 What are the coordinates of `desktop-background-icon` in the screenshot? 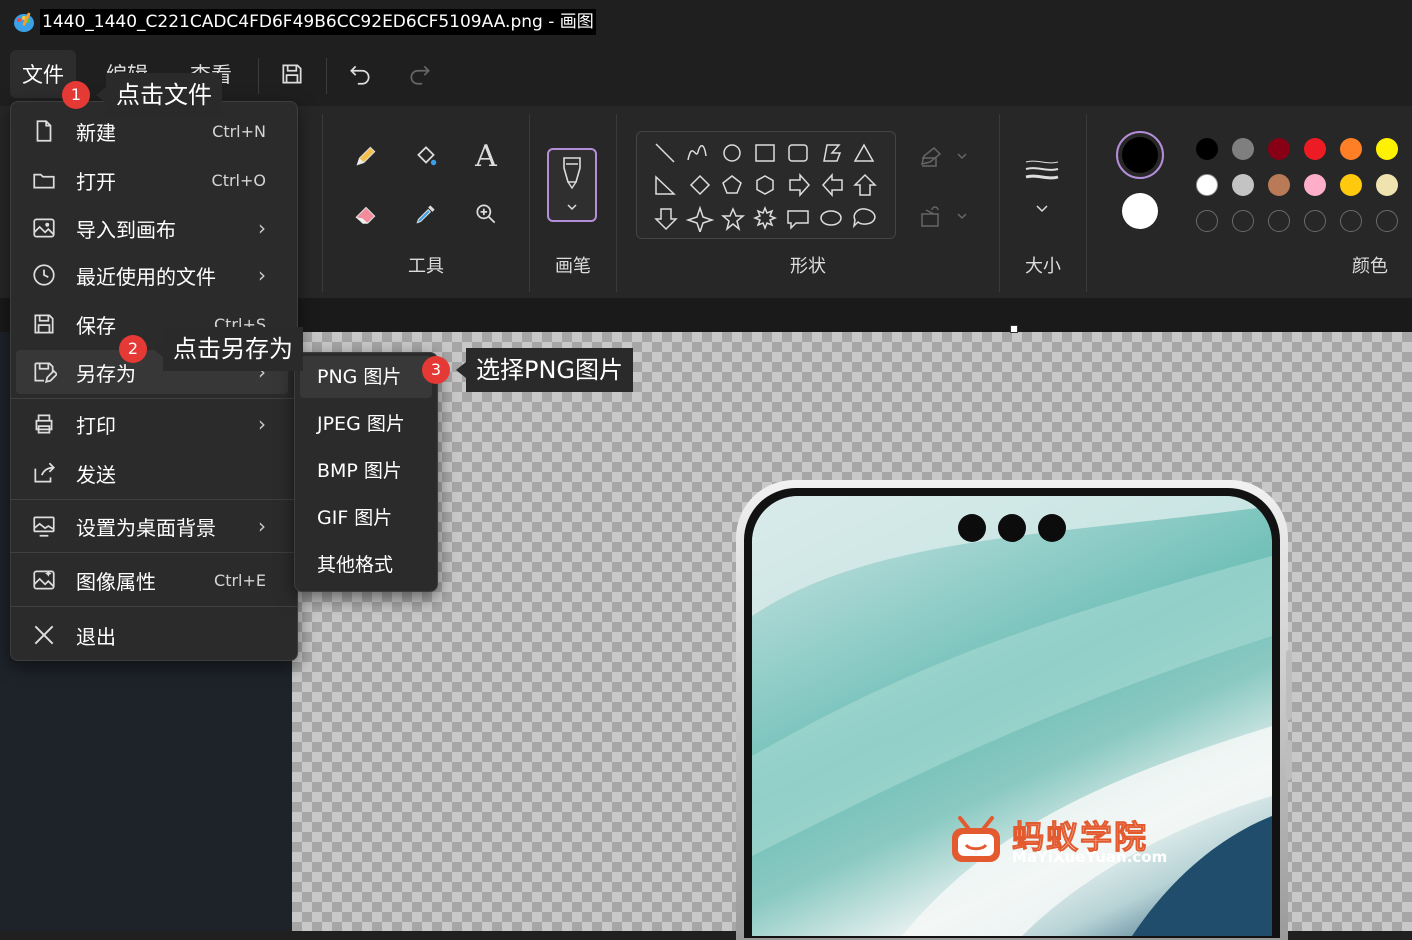 It's located at (44, 526).